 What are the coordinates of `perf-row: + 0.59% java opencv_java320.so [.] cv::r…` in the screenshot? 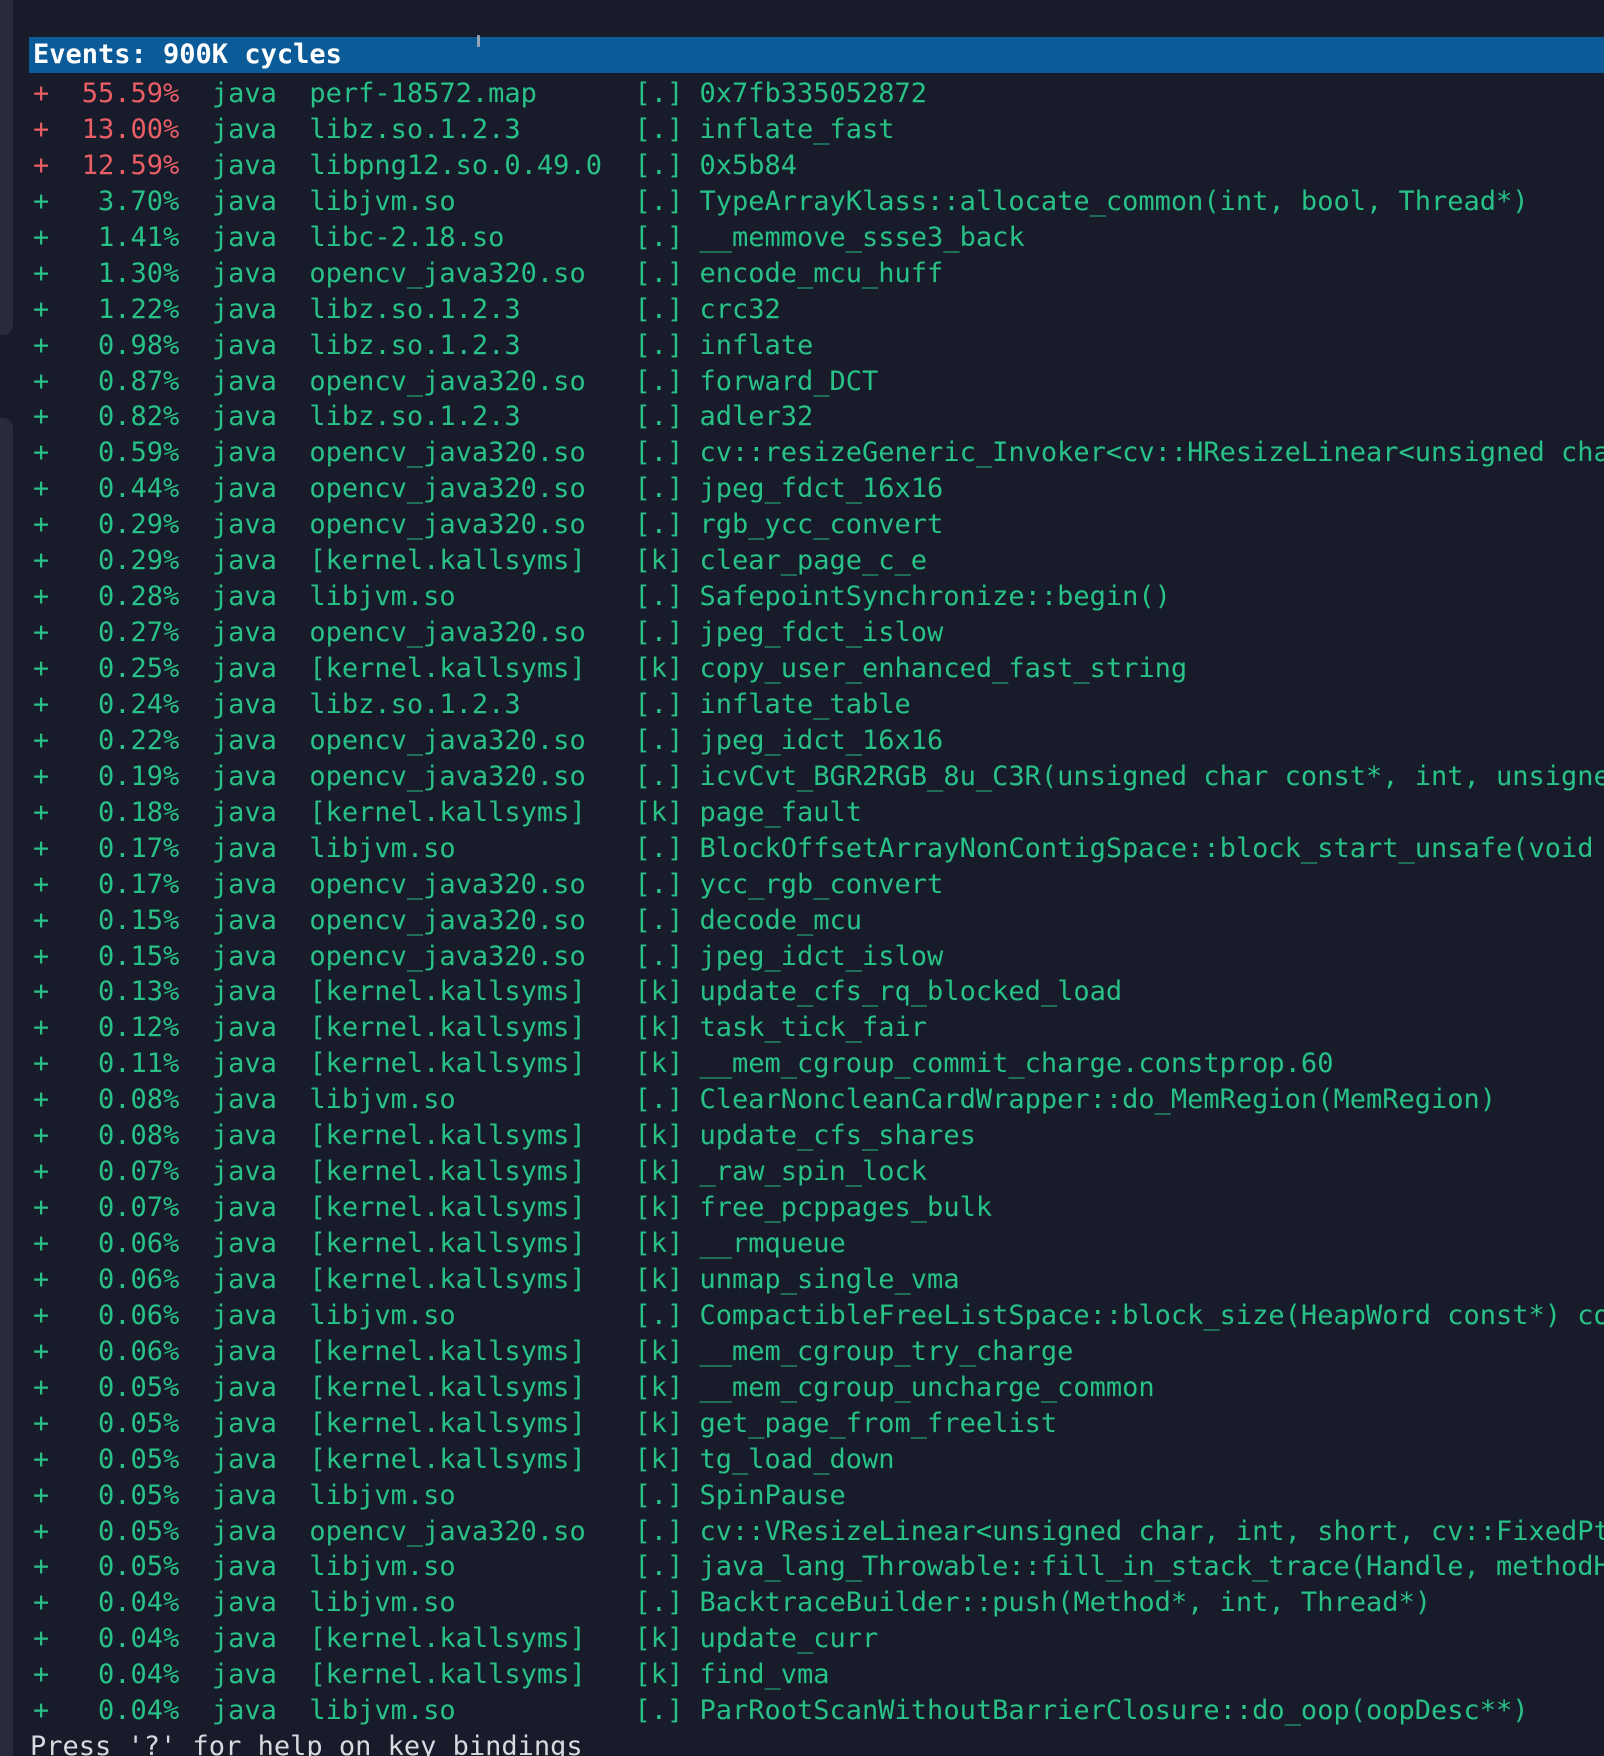 It's located at (818, 453).